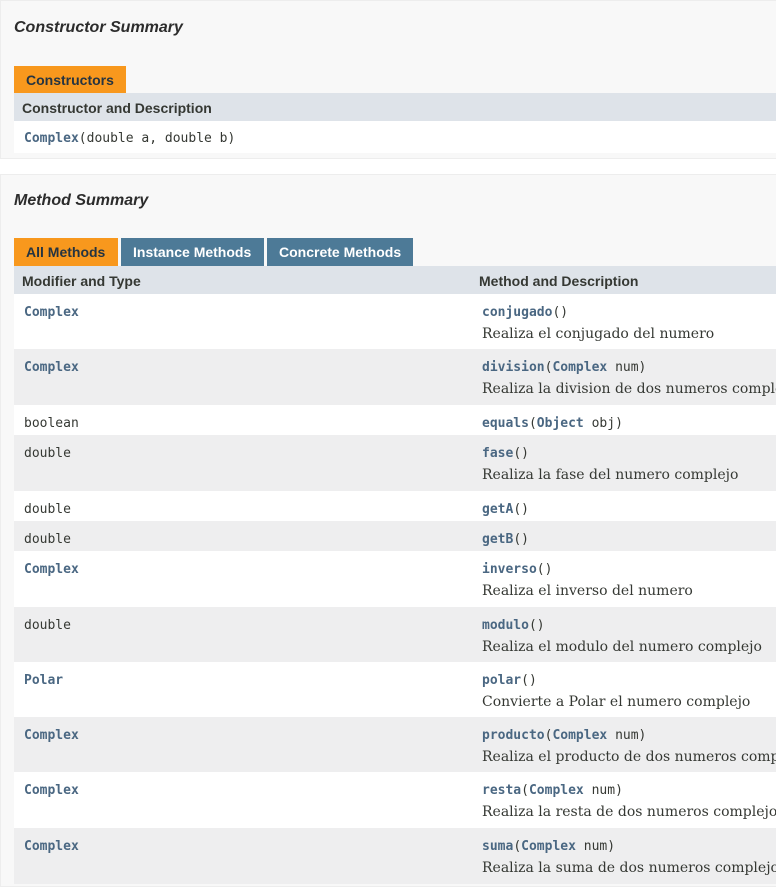 The height and width of the screenshot is (887, 776). What do you see at coordinates (81, 200) in the screenshot?
I see `method-summary-title: Method Summary` at bounding box center [81, 200].